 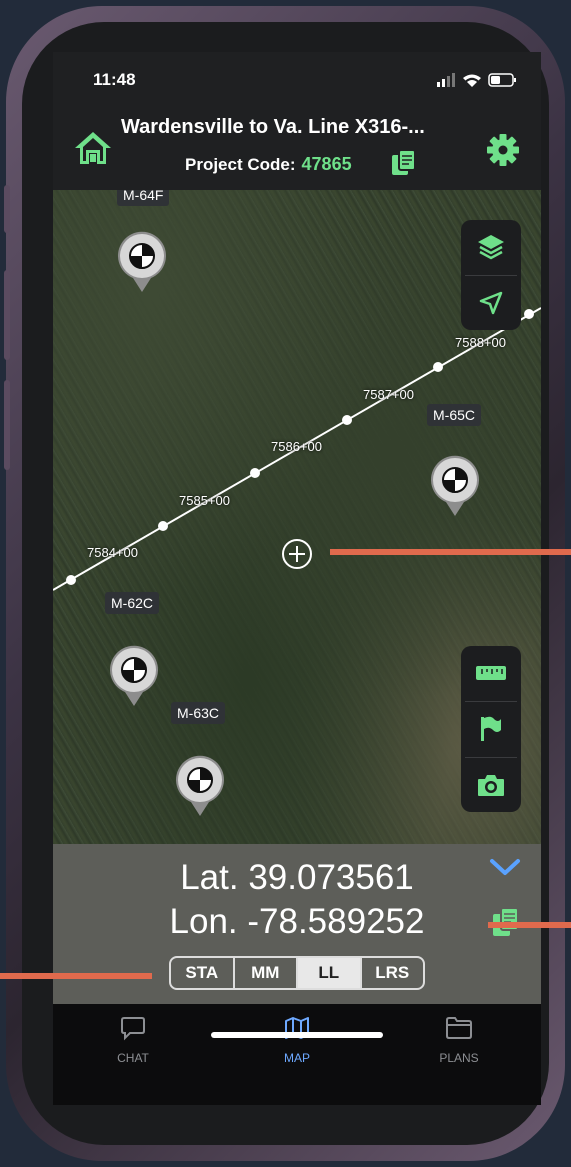 I want to click on gear-icon, so click(x=503, y=150).